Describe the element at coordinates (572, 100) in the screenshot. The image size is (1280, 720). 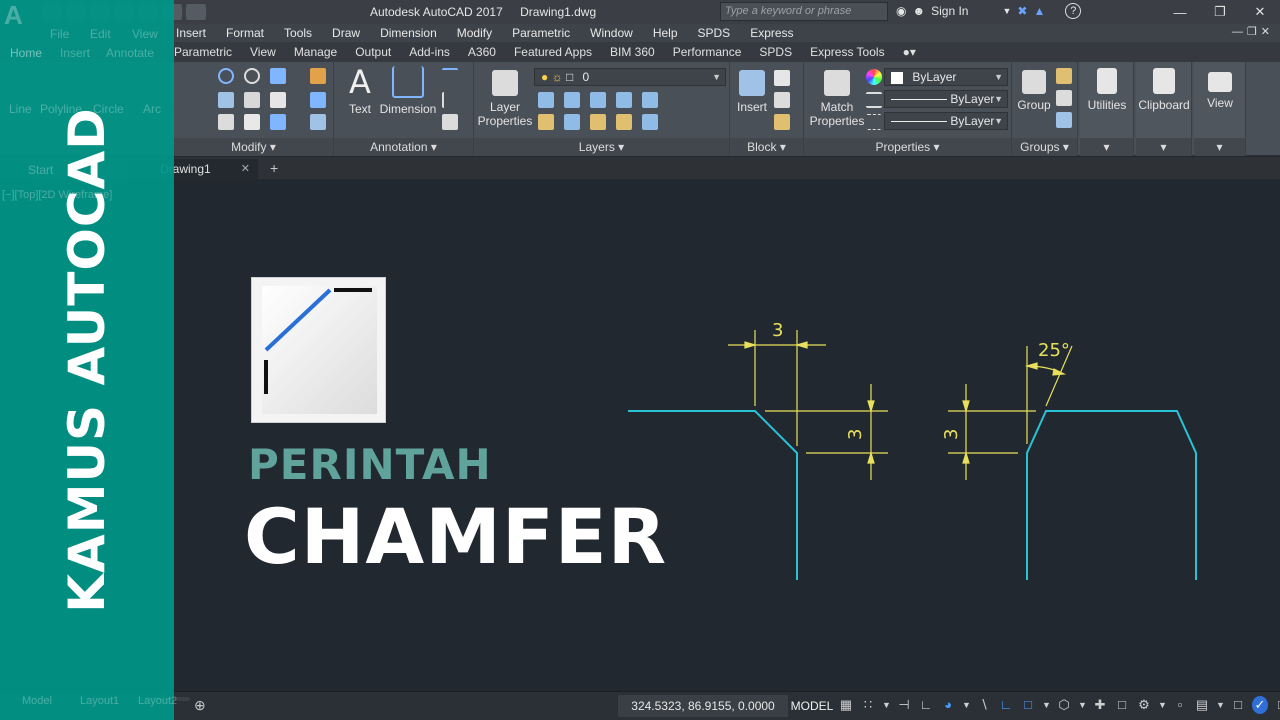
I see `layer-tool-2-icon` at that location.